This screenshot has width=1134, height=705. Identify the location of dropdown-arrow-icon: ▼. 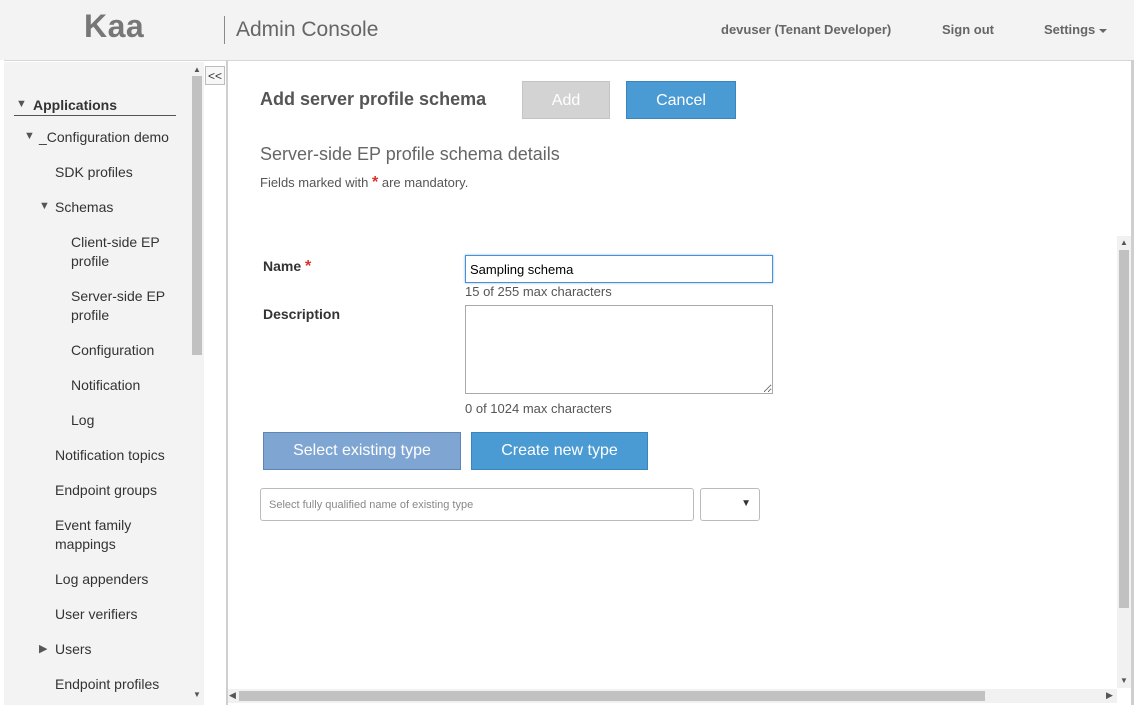
(746, 503).